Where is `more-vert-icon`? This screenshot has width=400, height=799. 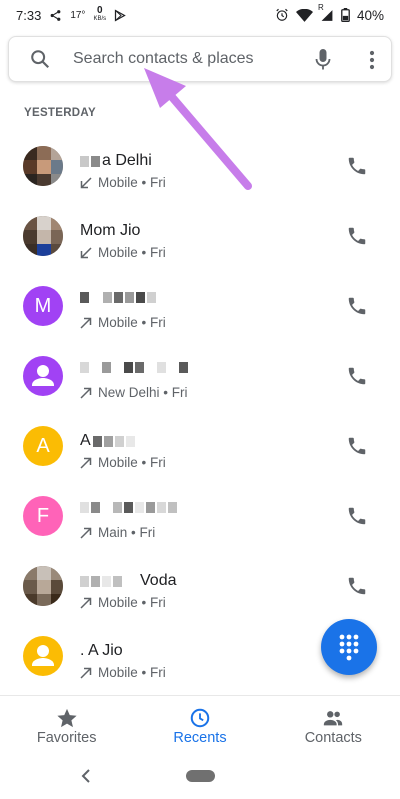 more-vert-icon is located at coordinates (372, 62).